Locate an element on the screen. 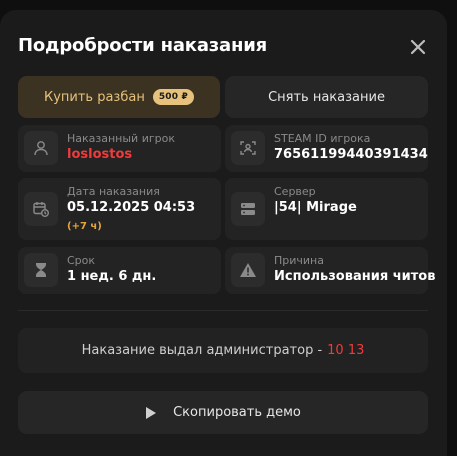 This screenshot has height=456, width=457. reason-value: Использования читов is located at coordinates (355, 276).